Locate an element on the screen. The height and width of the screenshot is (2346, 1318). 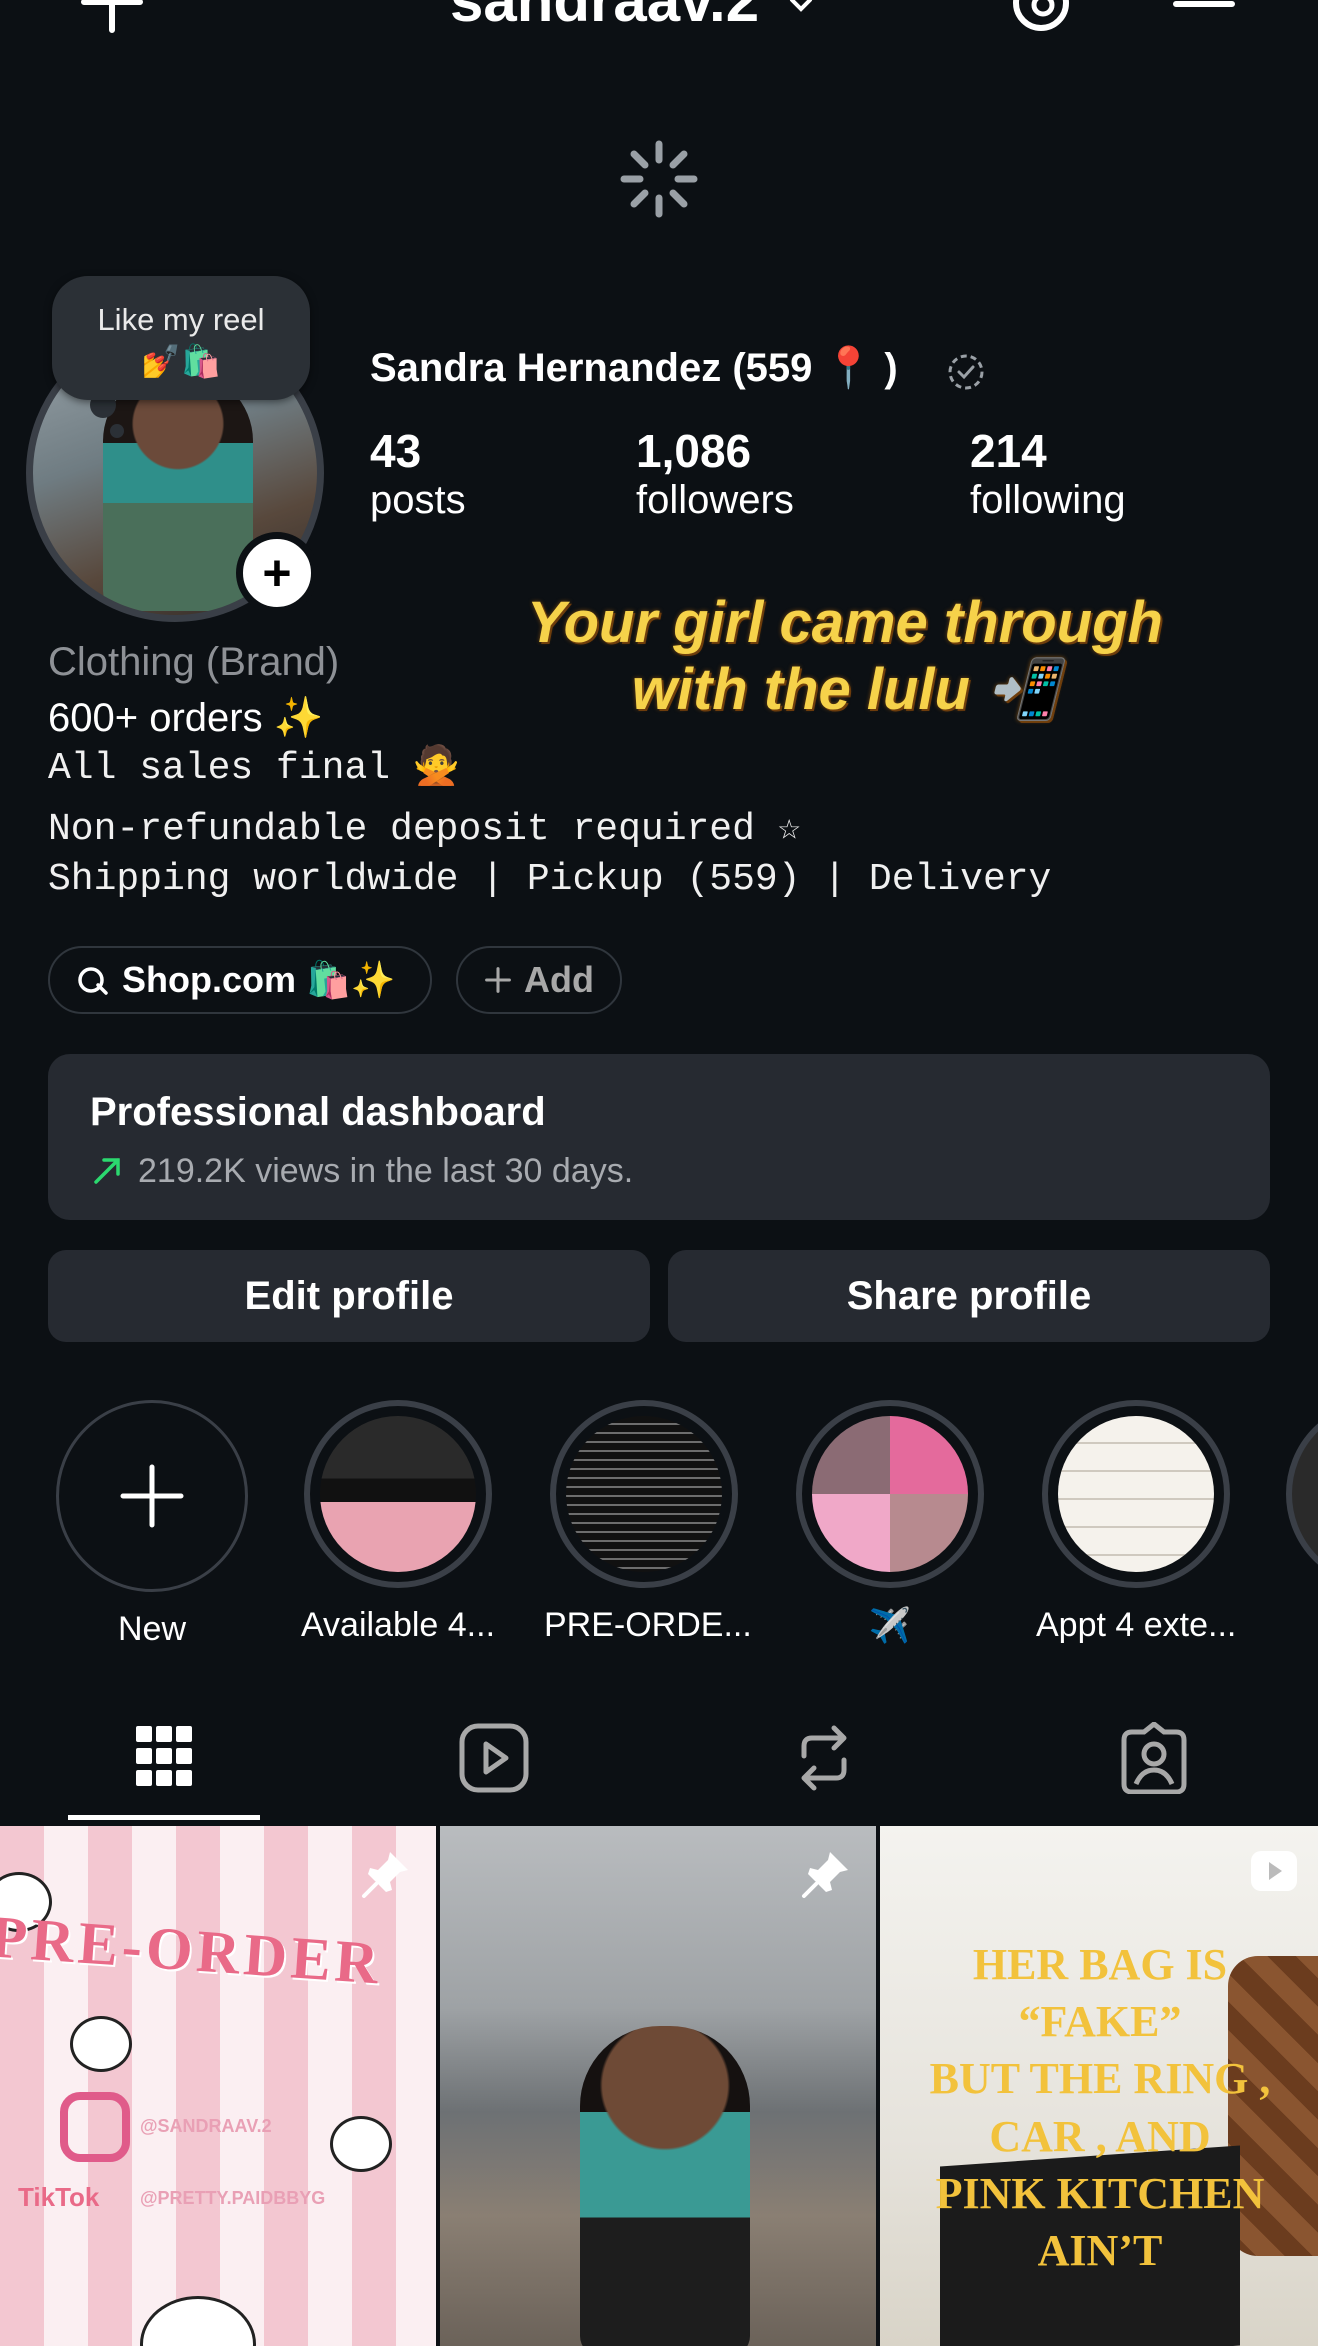
threads-icon is located at coordinates (1041, 17).